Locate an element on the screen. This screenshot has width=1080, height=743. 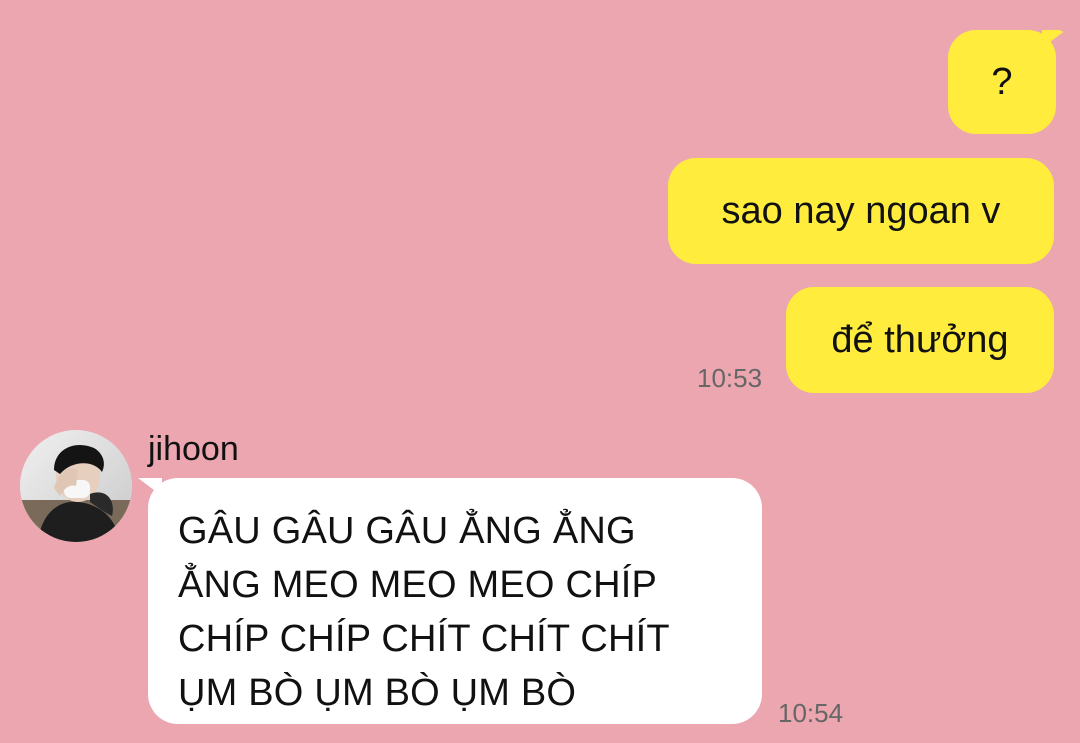
avatar-photo is located at coordinates (76, 486).